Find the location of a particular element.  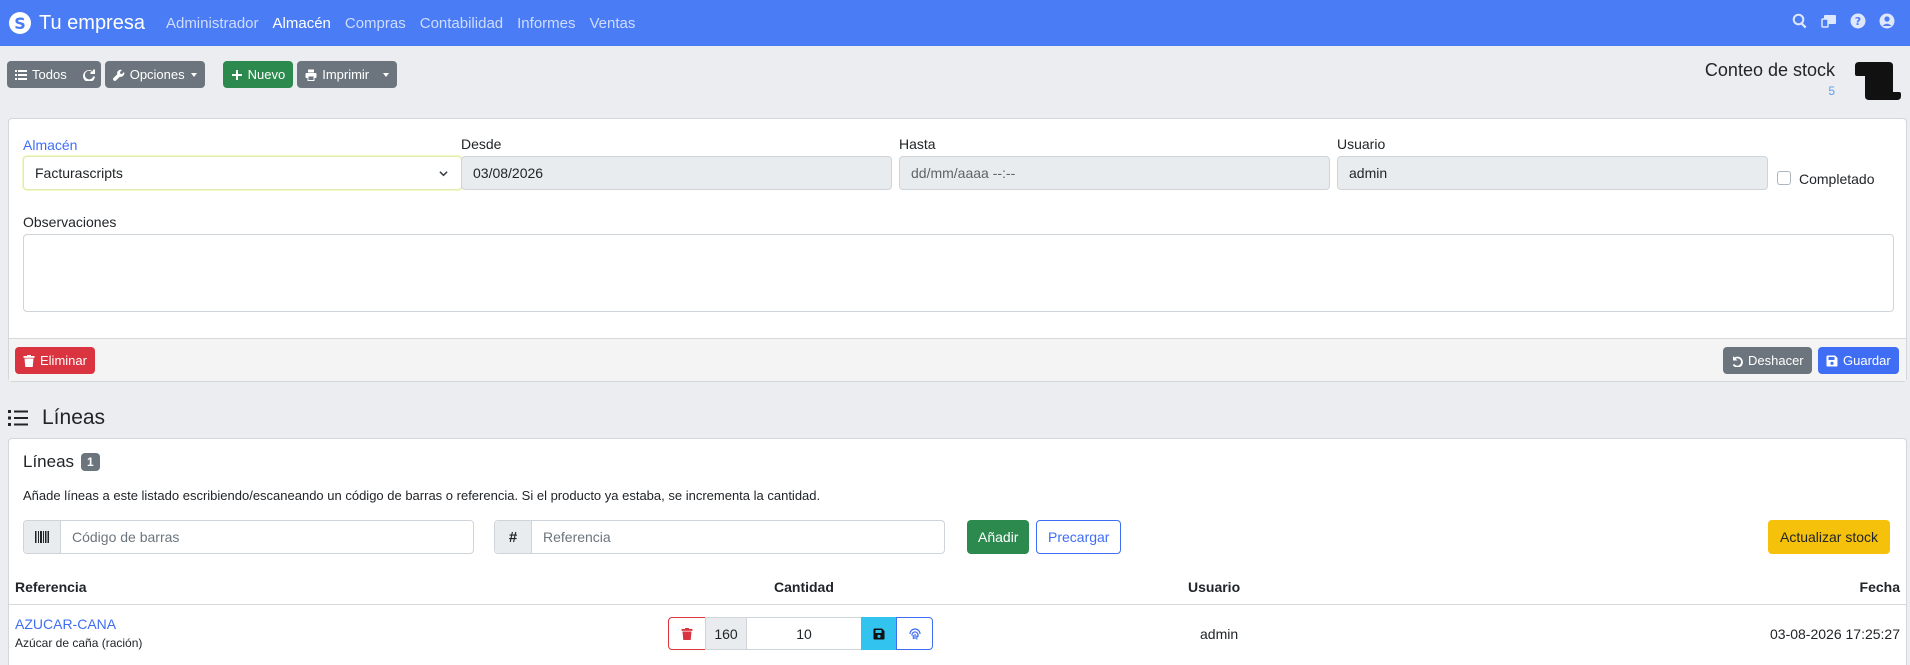

nav-link-administrador: Administrador is located at coordinates (212, 23).